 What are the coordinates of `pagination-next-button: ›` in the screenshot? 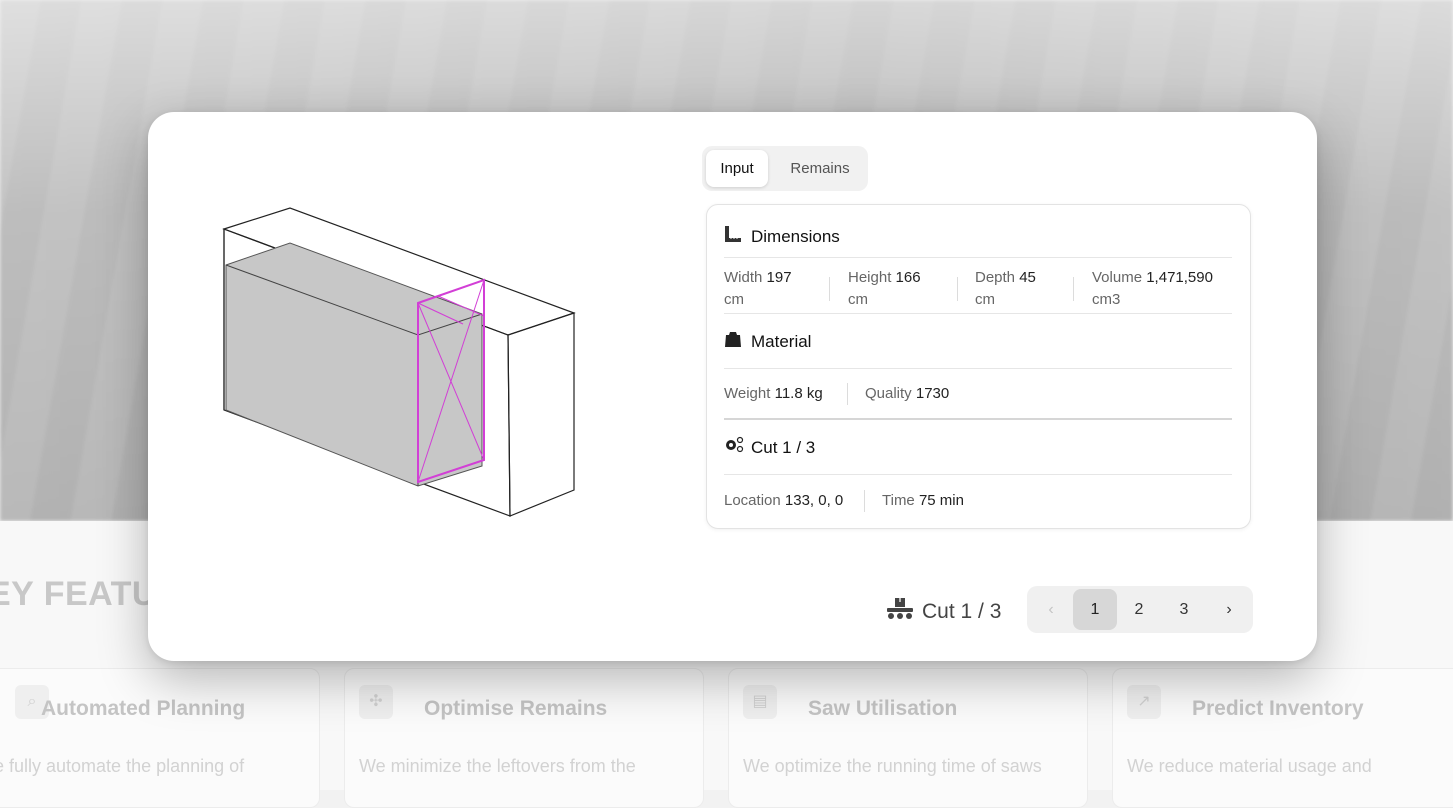 It's located at (1229, 609).